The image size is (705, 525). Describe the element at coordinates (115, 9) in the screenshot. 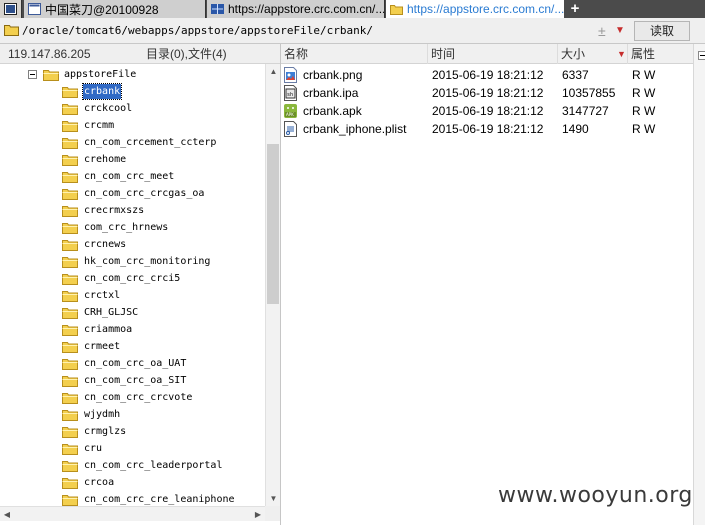

I see `tab-caidao: 中国菜刀@20100928` at that location.